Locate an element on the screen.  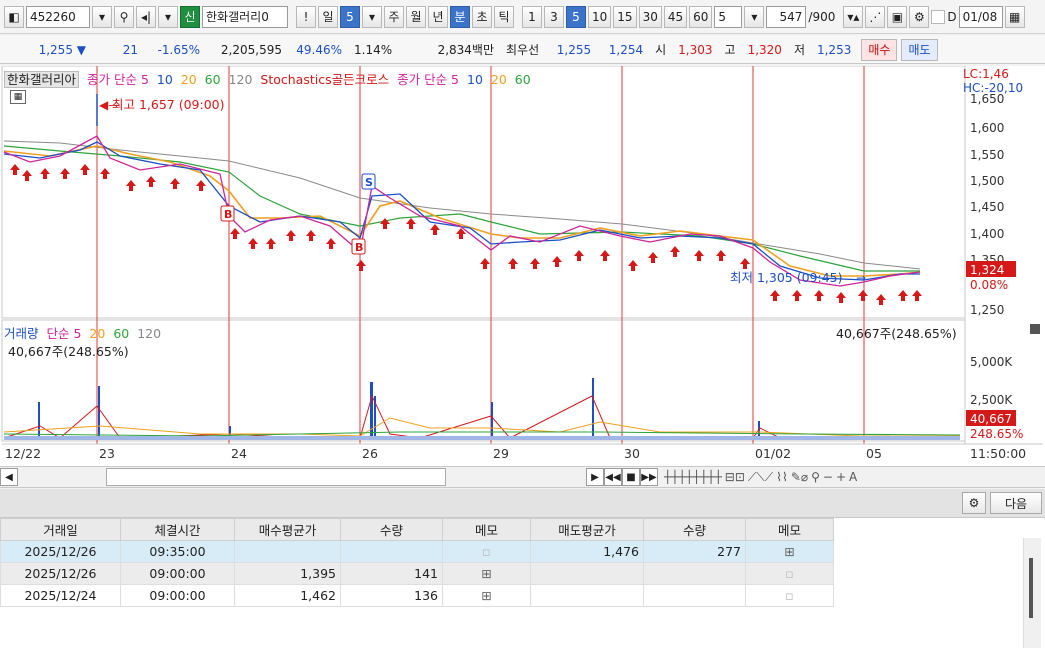
next-button: 다음 is located at coordinates (1016, 503).